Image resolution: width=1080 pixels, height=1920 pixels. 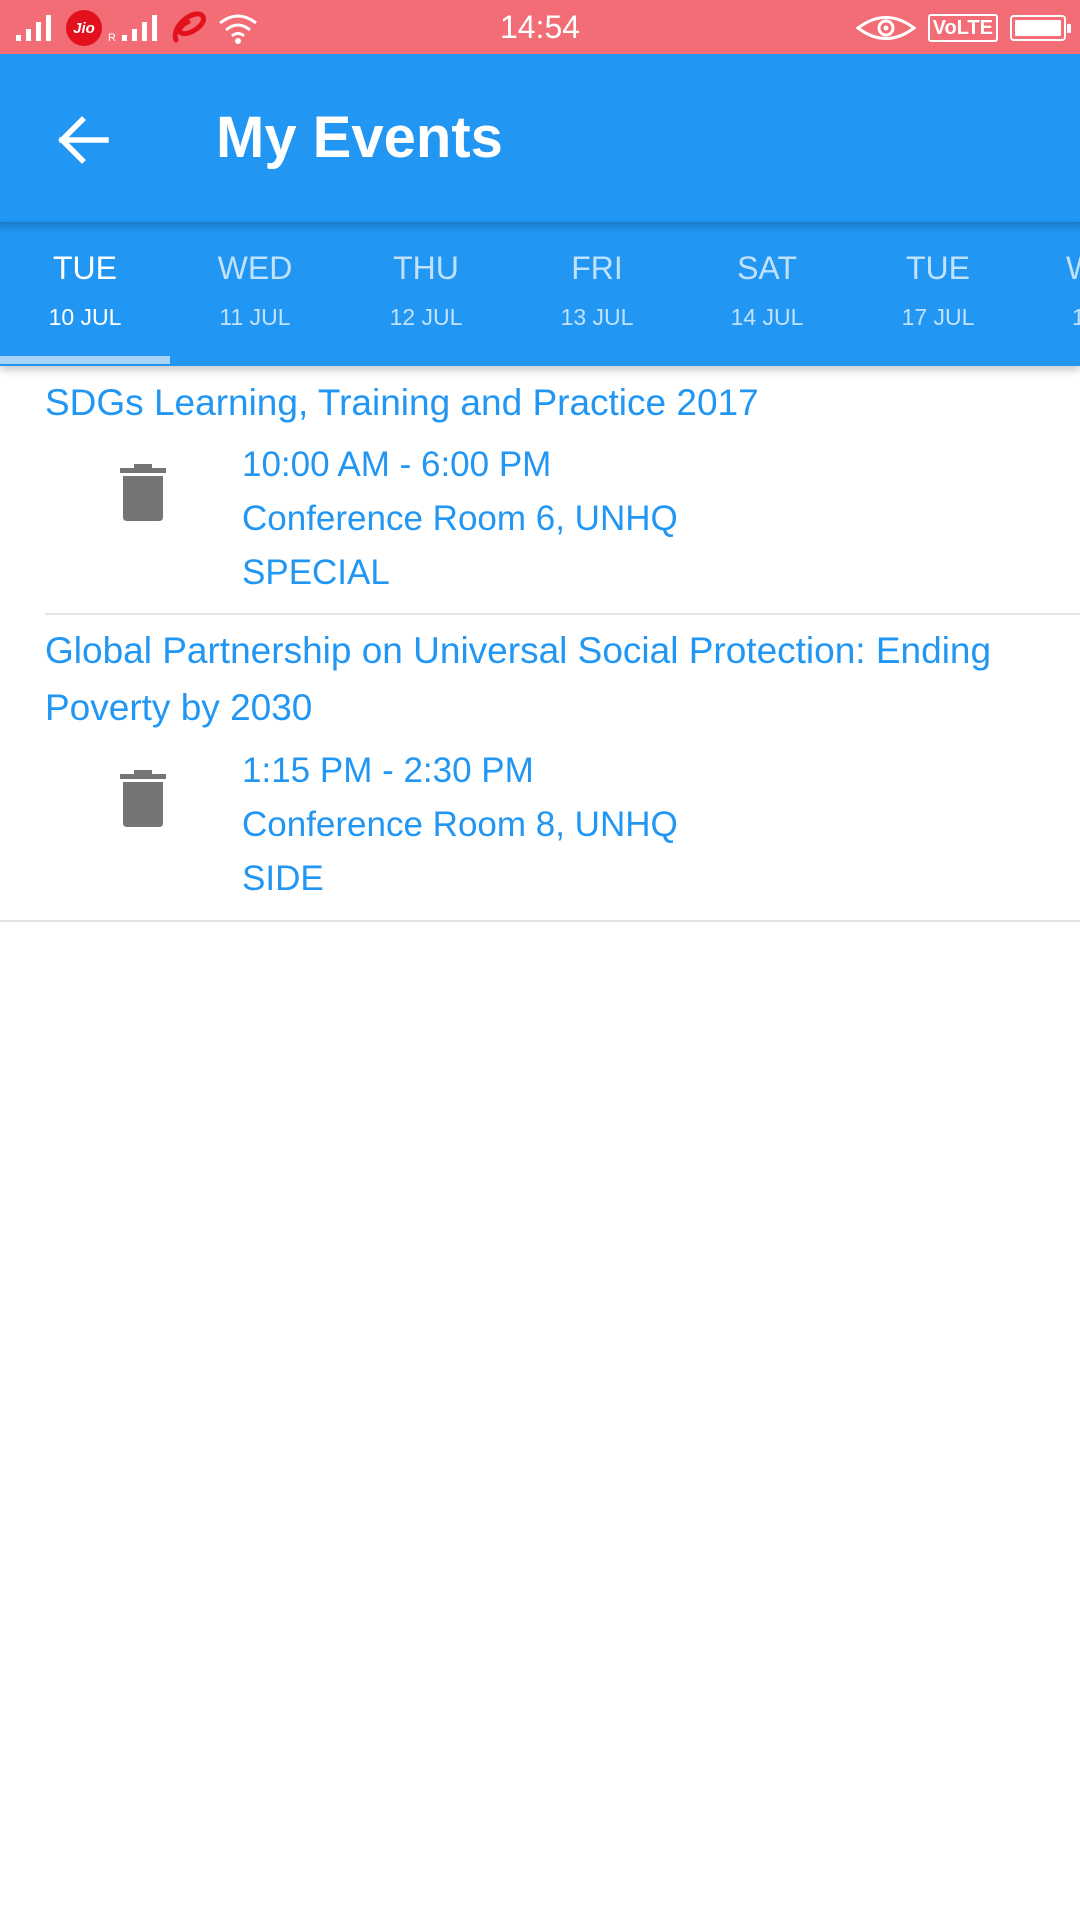 What do you see at coordinates (255, 317) in the screenshot?
I see `tab-date-label: 11 JUL` at bounding box center [255, 317].